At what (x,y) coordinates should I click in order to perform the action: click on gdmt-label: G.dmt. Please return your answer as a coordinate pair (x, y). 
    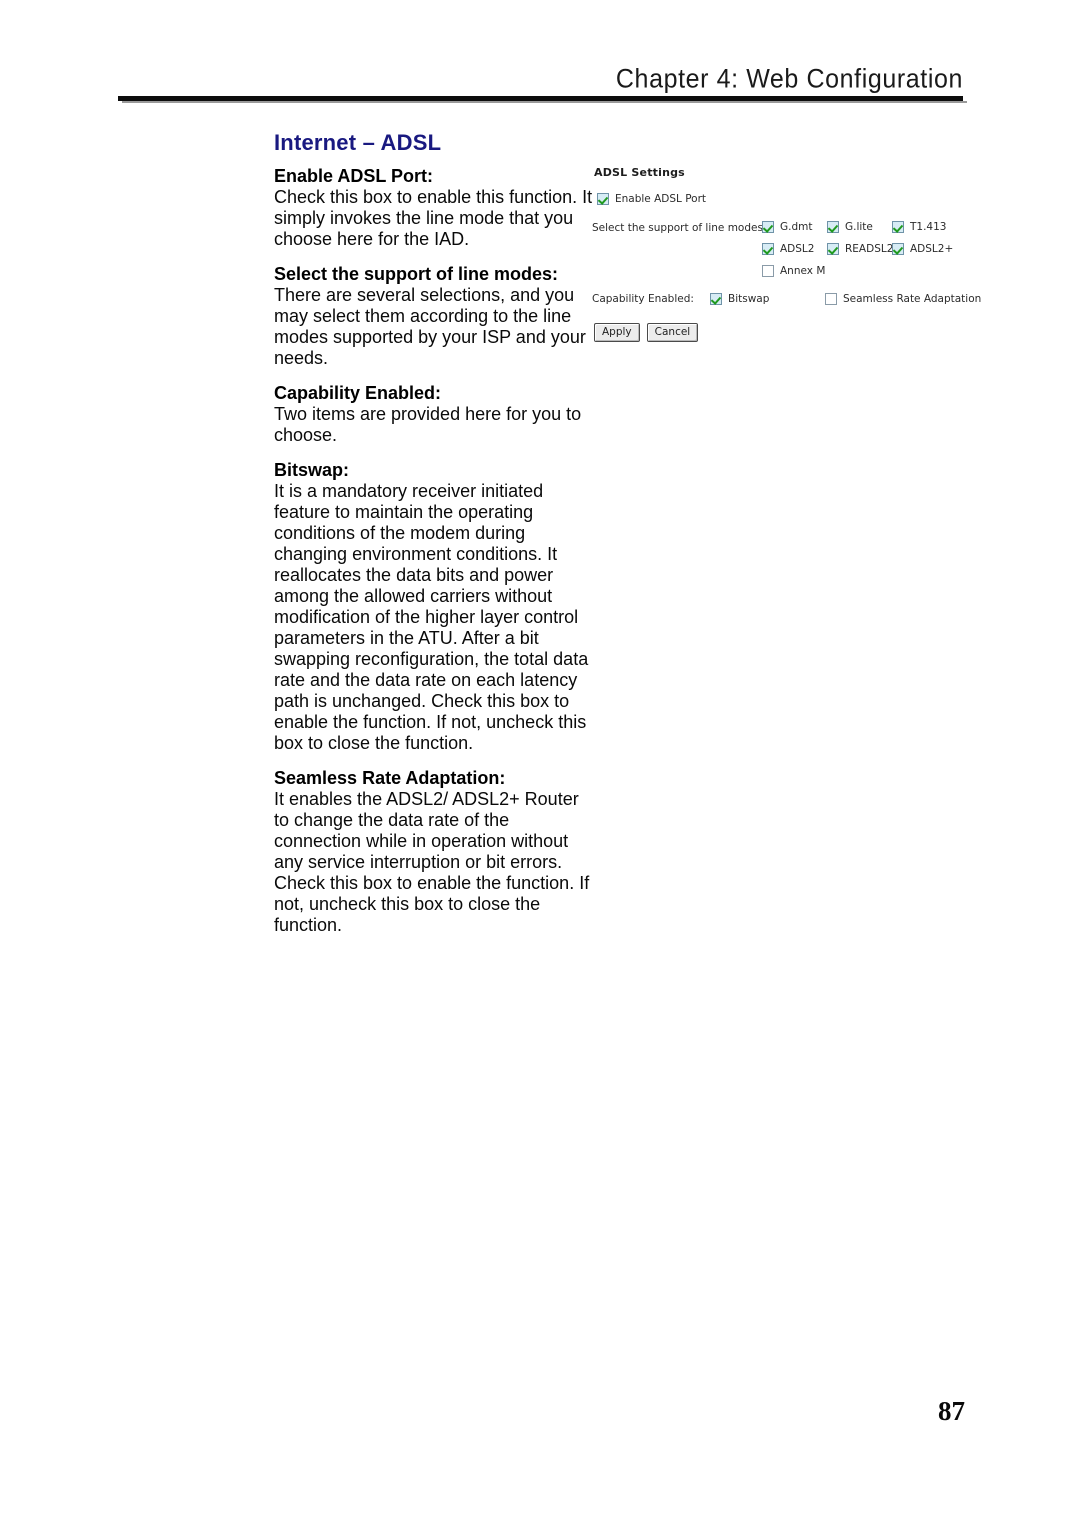
    Looking at the image, I should click on (796, 227).